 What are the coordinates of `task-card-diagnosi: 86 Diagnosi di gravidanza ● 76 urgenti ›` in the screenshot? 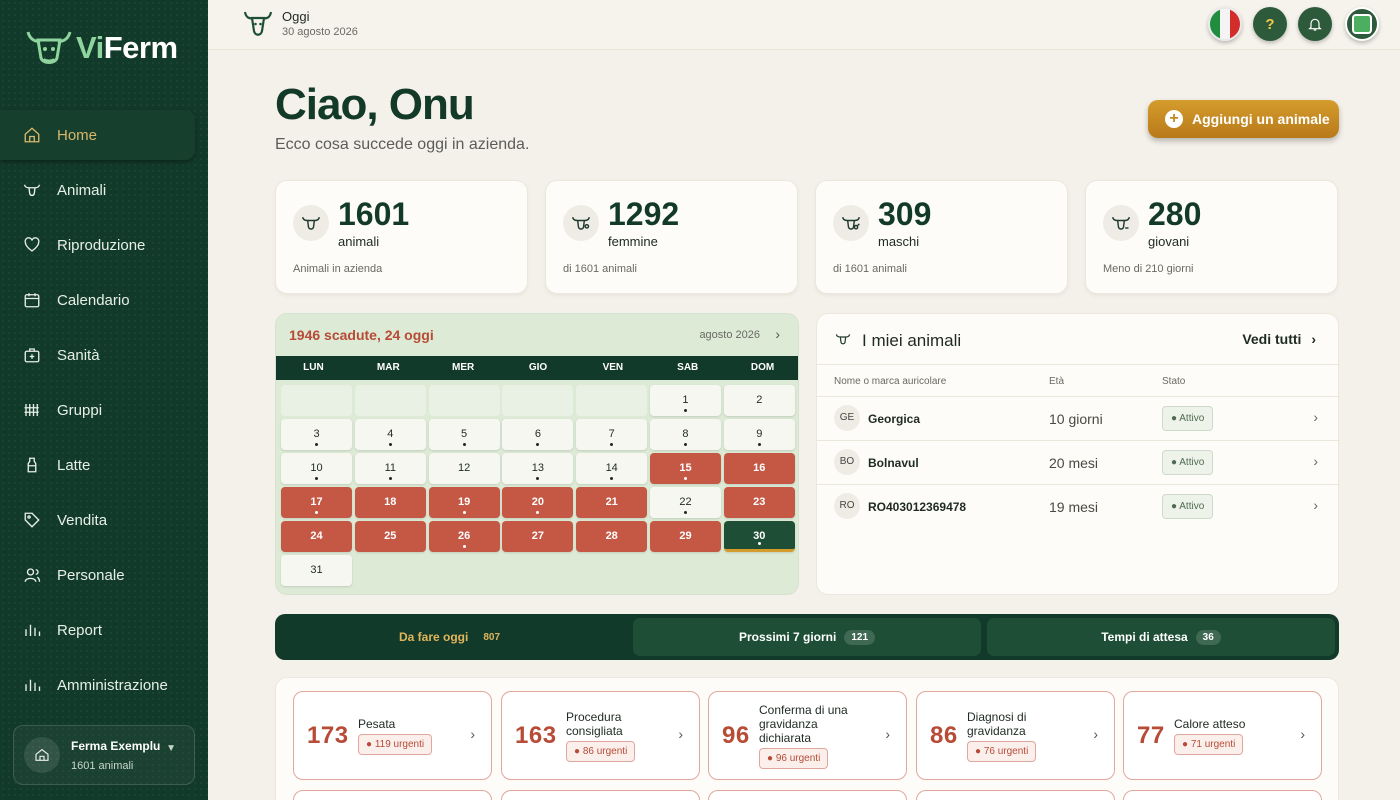 It's located at (1015, 735).